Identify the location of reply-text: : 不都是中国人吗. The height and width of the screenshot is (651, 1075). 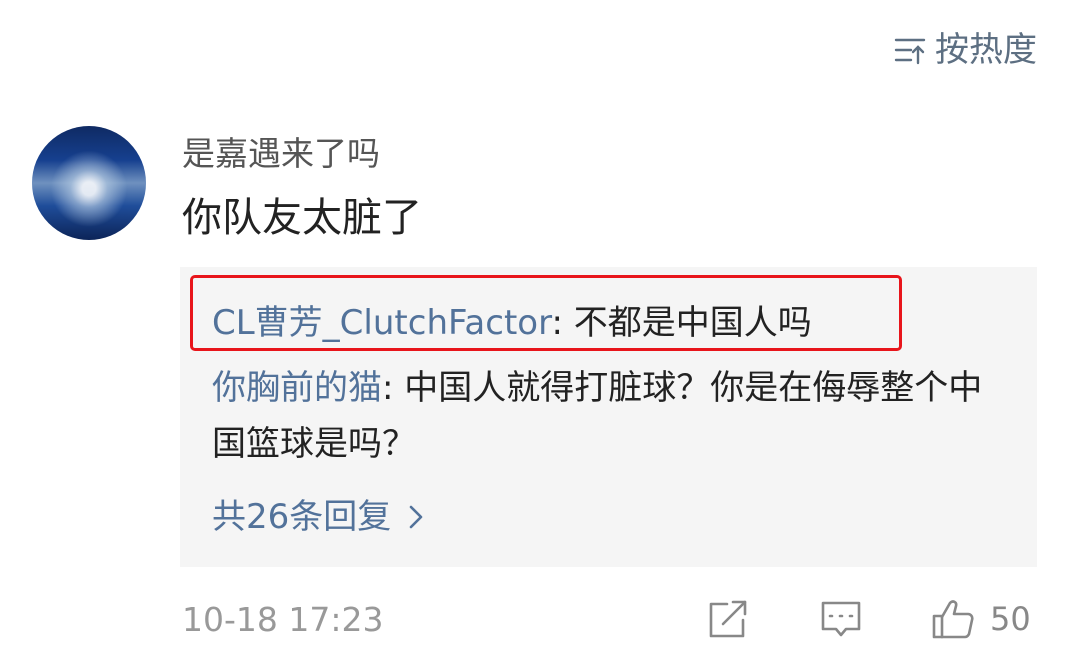
(681, 323).